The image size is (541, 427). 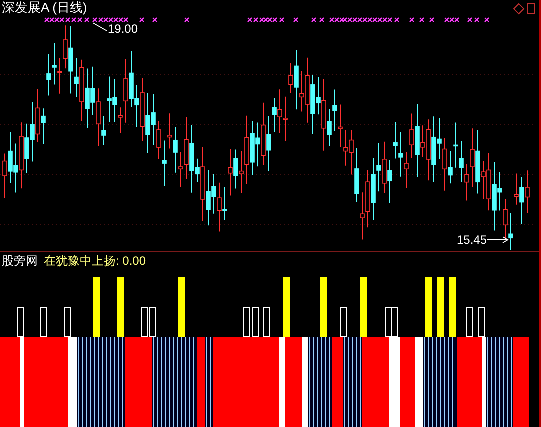 I want to click on low-pointer-arrow, so click(x=498, y=240).